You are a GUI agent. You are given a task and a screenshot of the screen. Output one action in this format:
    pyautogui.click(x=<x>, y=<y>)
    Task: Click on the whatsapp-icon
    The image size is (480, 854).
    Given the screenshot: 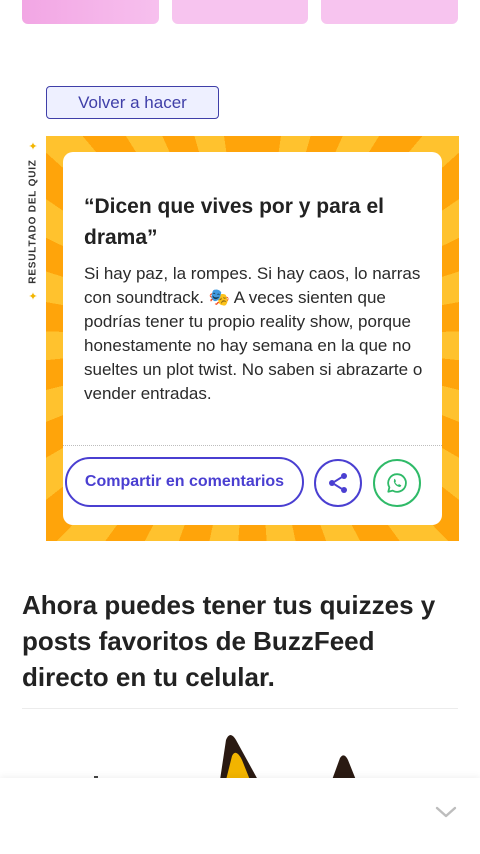 What is the action you would take?
    pyautogui.click(x=397, y=483)
    